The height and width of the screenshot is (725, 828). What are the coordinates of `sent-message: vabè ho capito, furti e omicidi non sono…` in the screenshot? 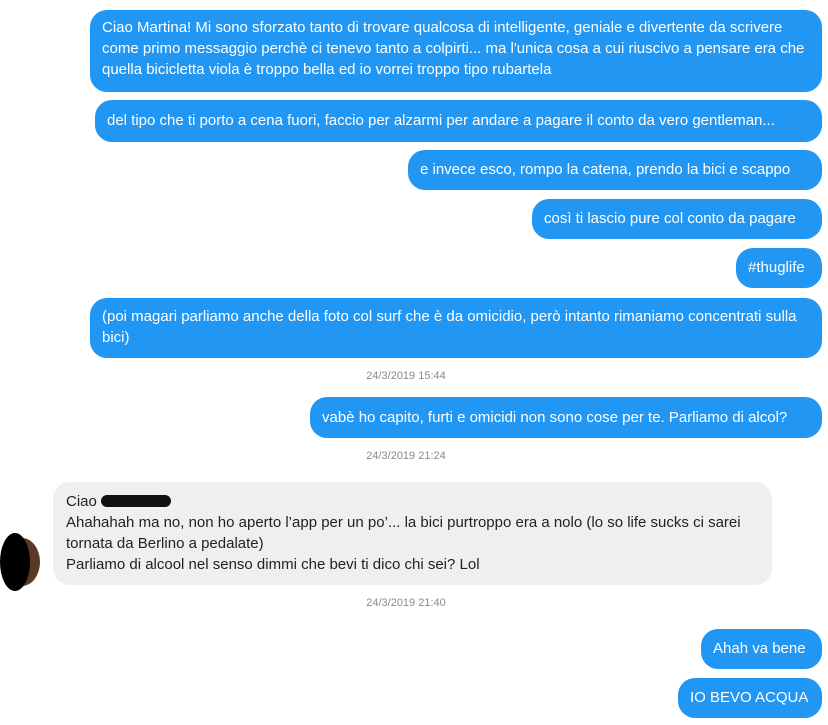 It's located at (566, 417).